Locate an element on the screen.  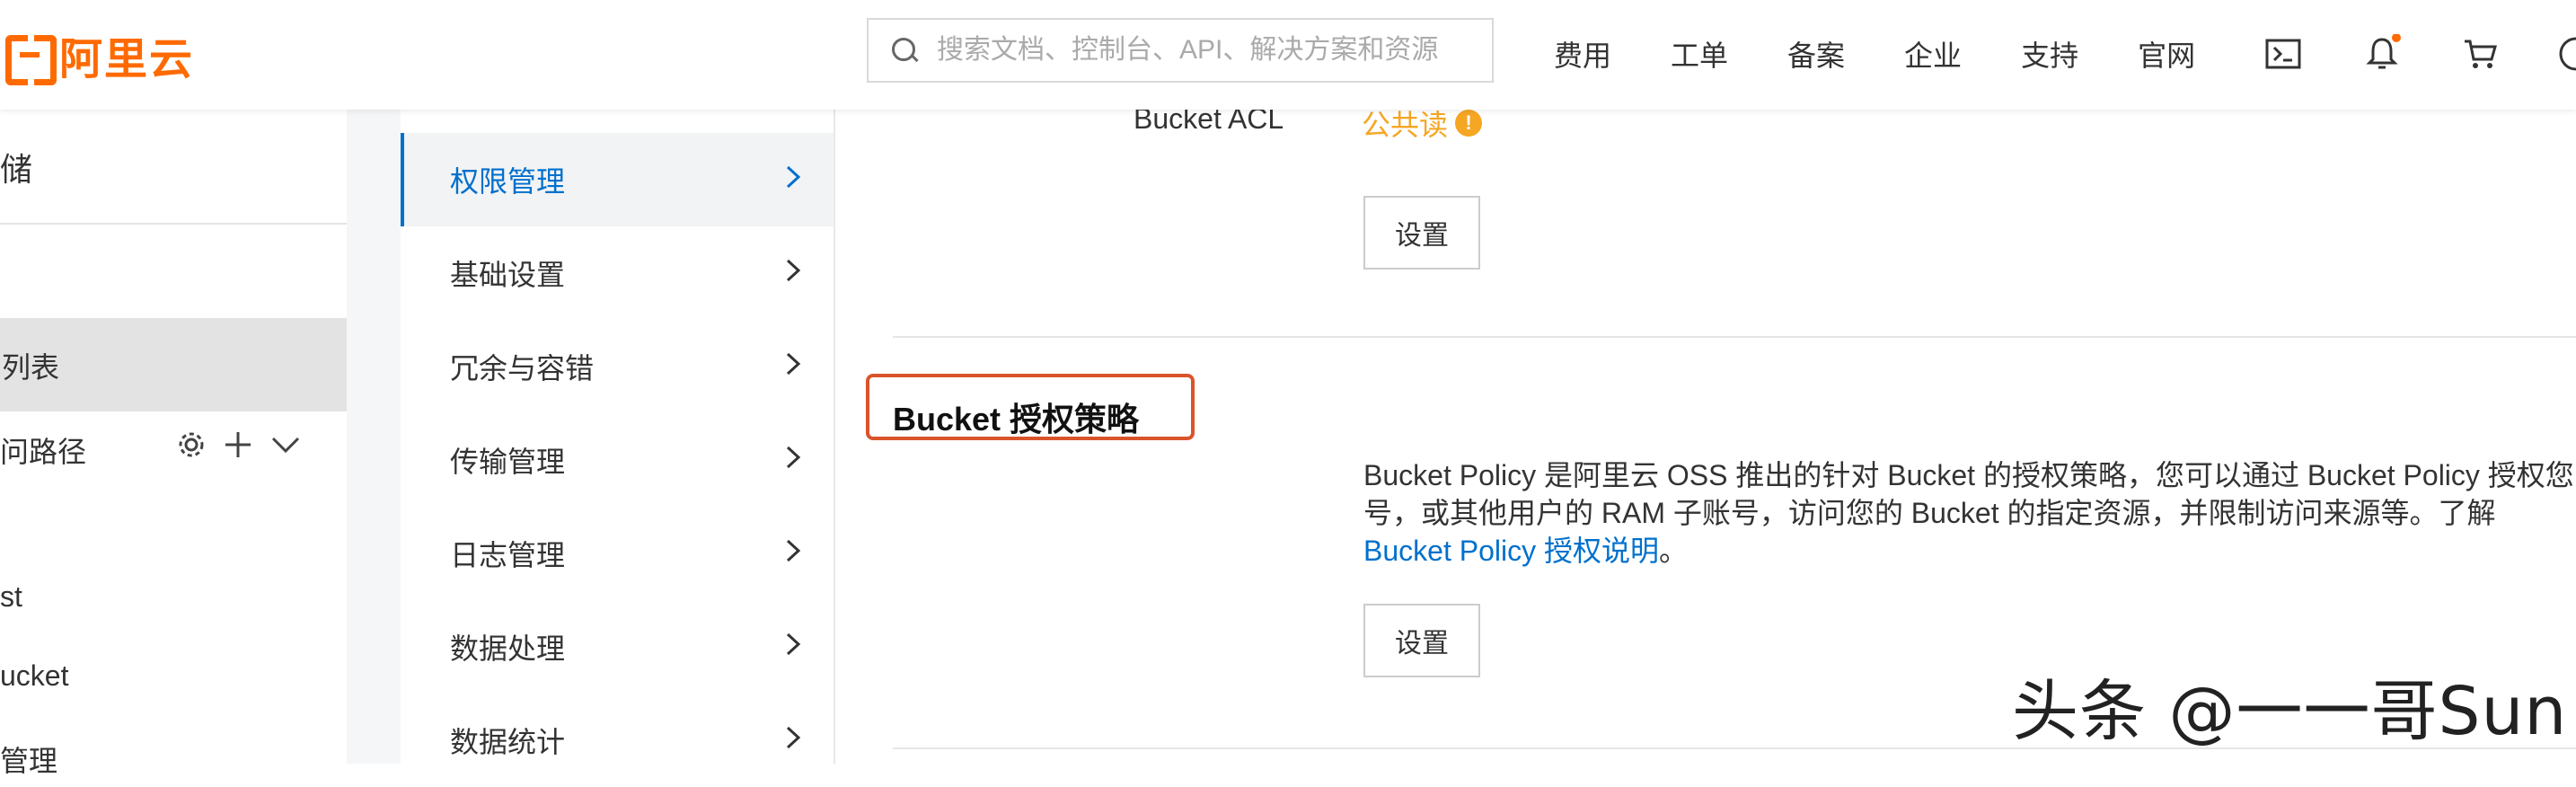
acl-value-text: 公共读 is located at coordinates (1405, 125).